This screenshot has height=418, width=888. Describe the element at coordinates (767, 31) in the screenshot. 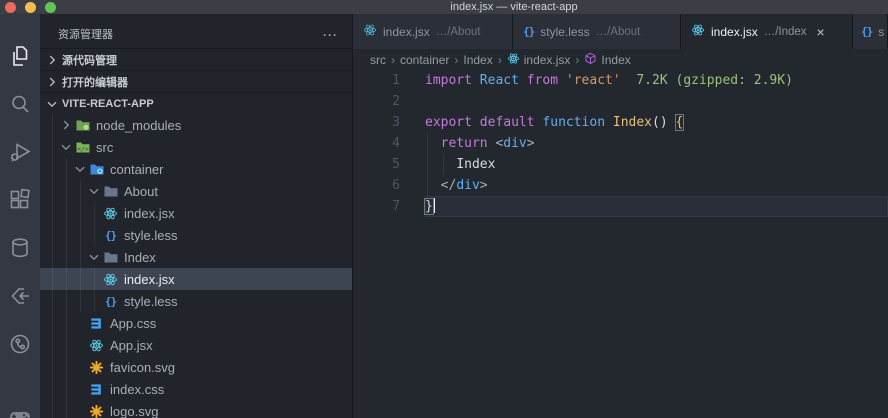

I see `tab-index-jsx-index-active: index.jsx …/Index ×` at that location.